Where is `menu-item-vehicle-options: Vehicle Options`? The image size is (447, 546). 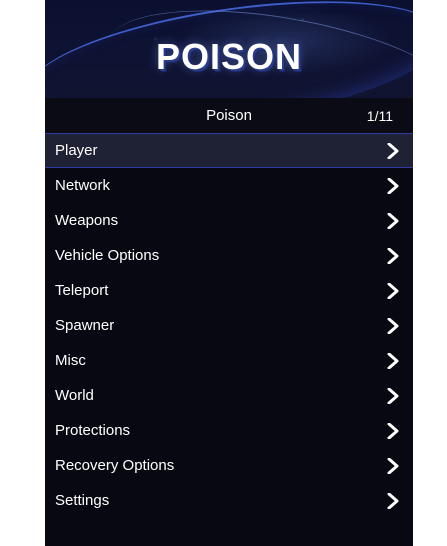
menu-item-vehicle-options: Vehicle Options is located at coordinates (229, 255).